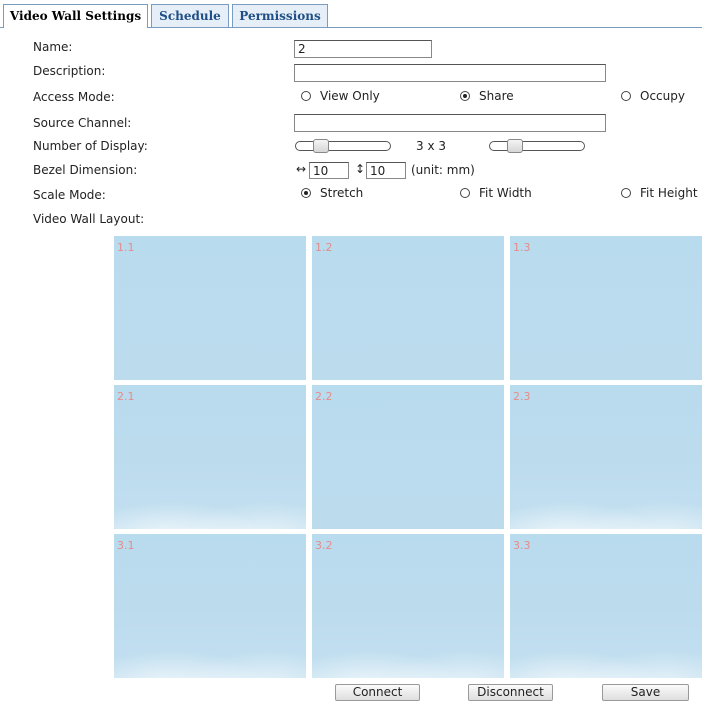 The width and height of the screenshot is (702, 701). What do you see at coordinates (515, 146) in the screenshot?
I see `rows-slider-thumb` at bounding box center [515, 146].